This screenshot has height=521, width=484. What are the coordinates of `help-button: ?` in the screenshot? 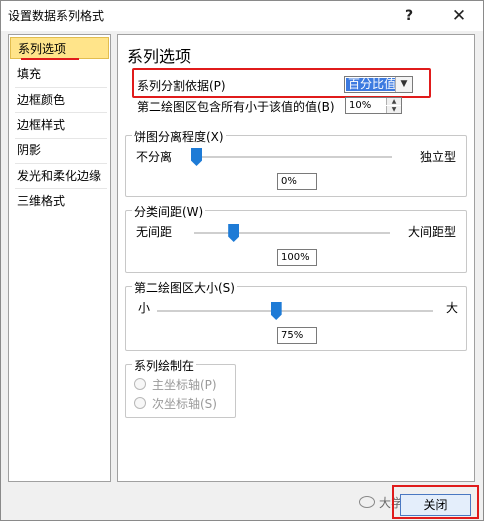 It's located at (409, 16).